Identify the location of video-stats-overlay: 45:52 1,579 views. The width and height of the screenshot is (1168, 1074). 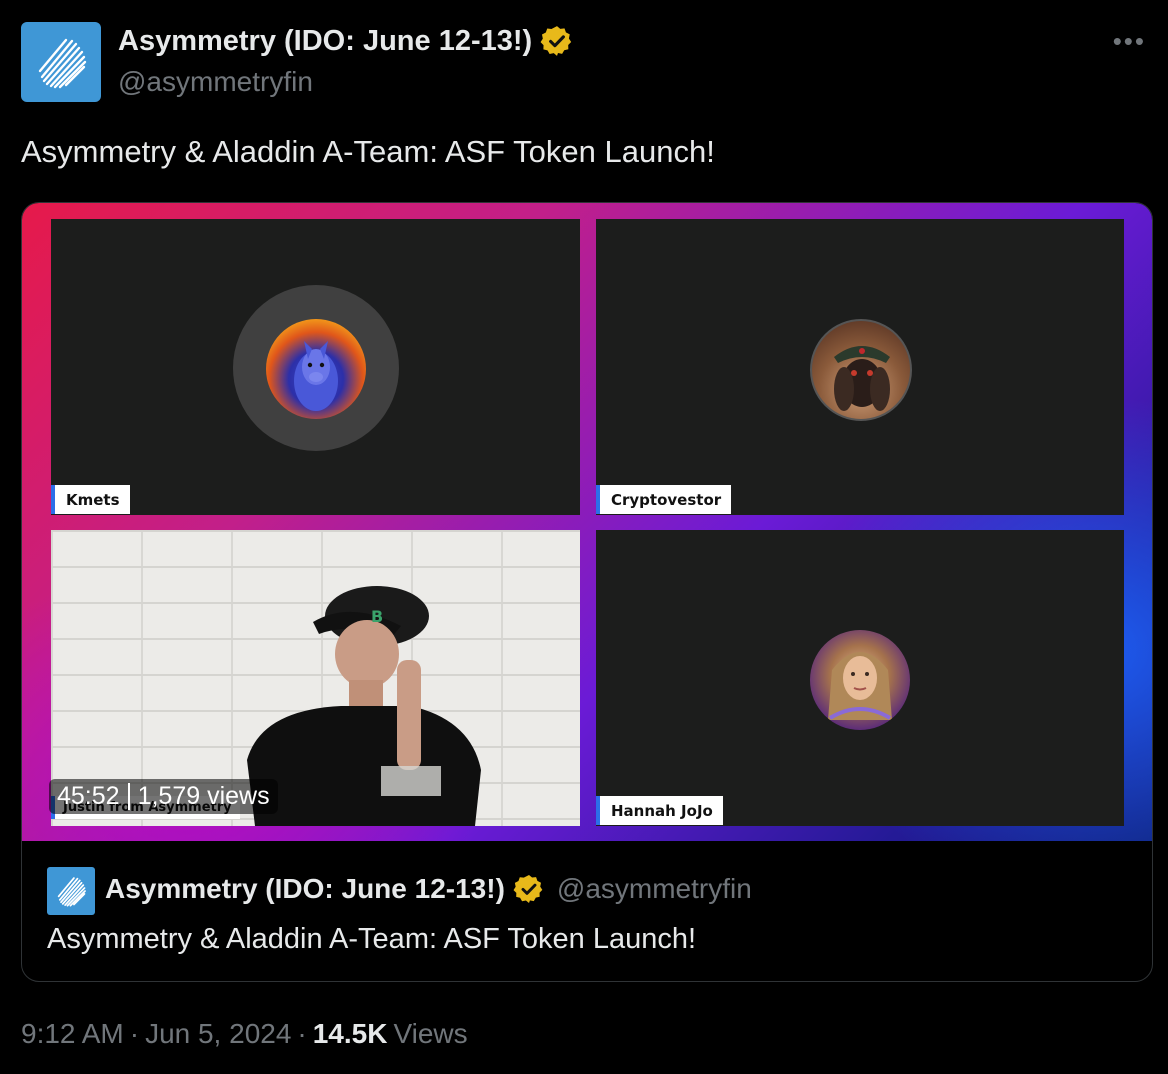
(163, 796).